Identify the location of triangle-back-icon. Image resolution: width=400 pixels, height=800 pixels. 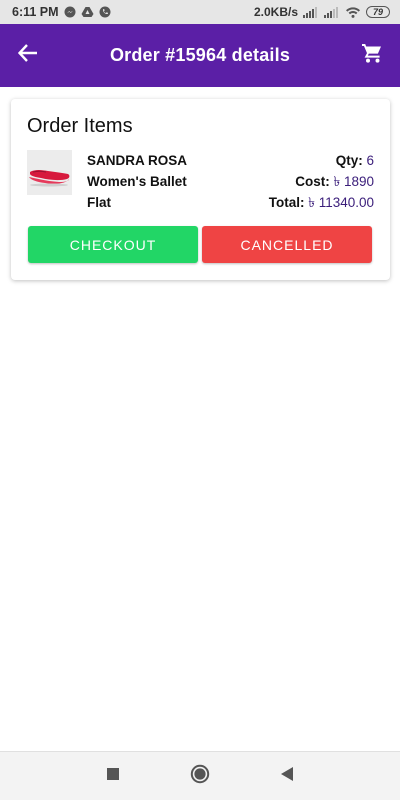
(287, 776).